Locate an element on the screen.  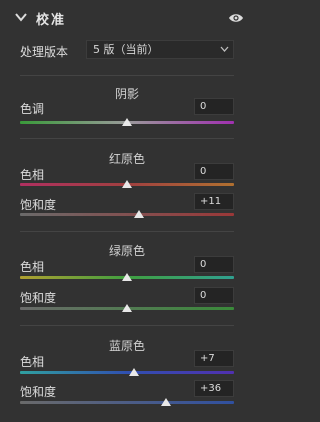
red-hue-input: 0 is located at coordinates (214, 171).